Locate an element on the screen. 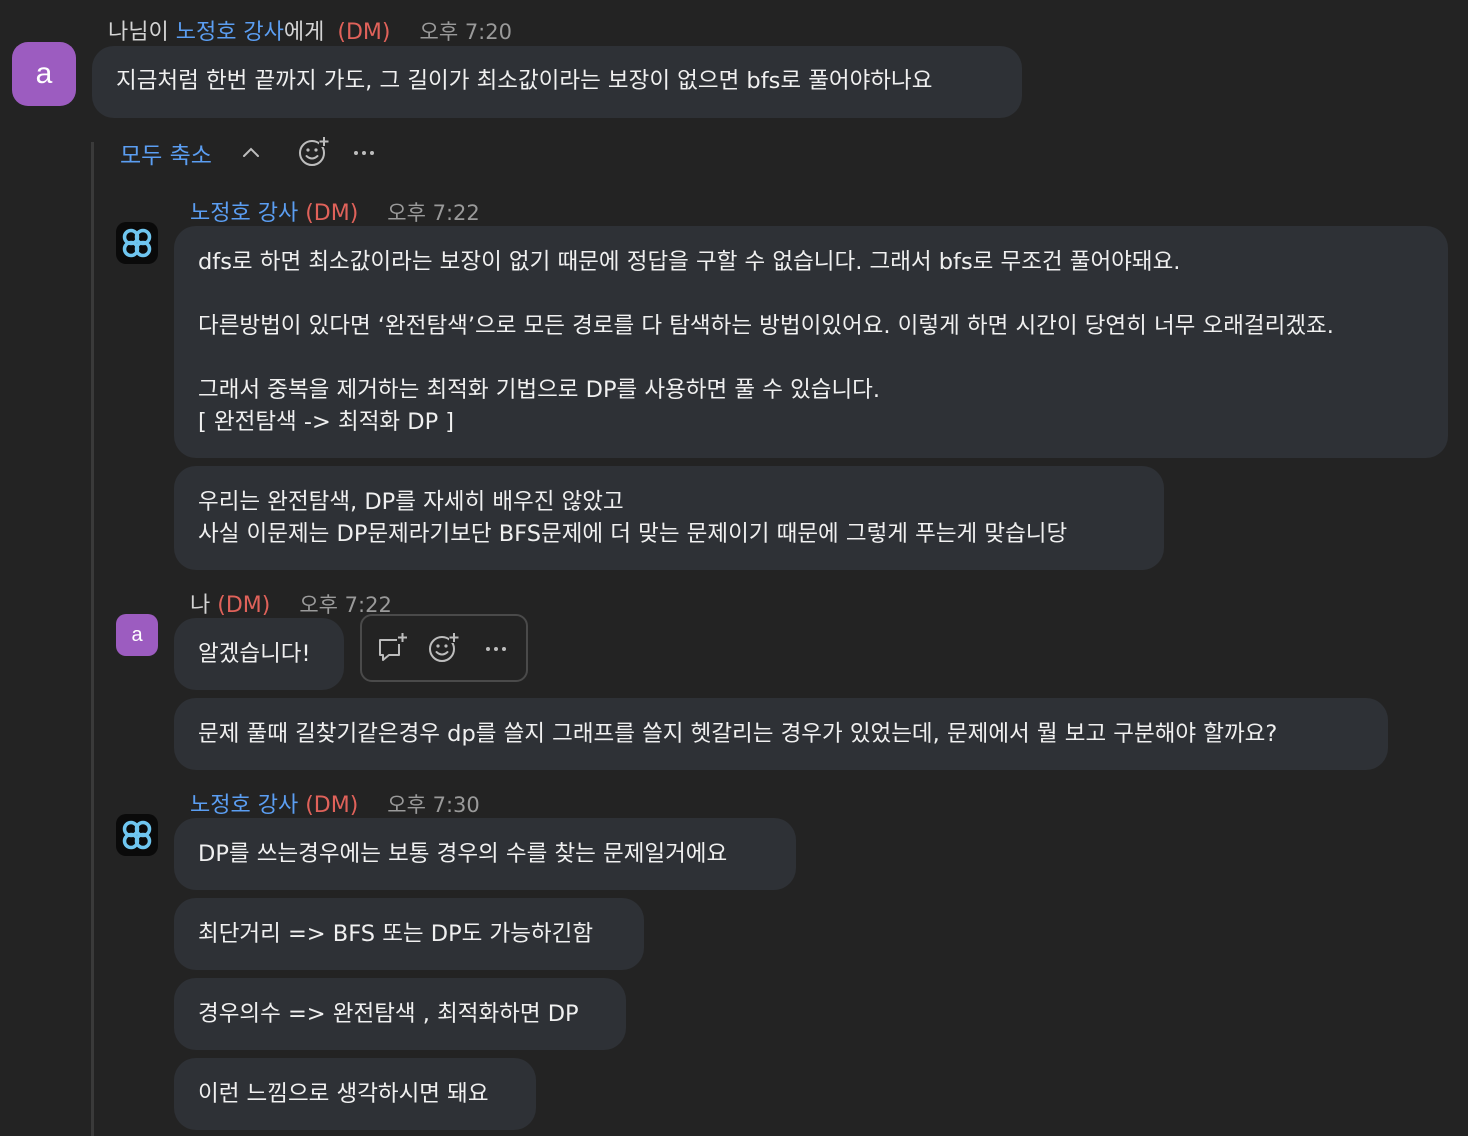 The image size is (1468, 1136). message-timestamp: 오후 7:22 is located at coordinates (433, 213).